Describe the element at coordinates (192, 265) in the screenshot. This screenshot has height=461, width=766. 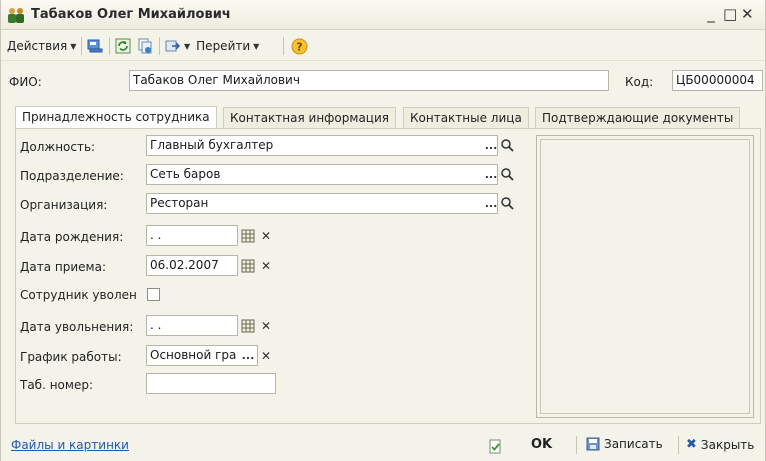
I see `hire-date-field: 06.02.2007` at that location.